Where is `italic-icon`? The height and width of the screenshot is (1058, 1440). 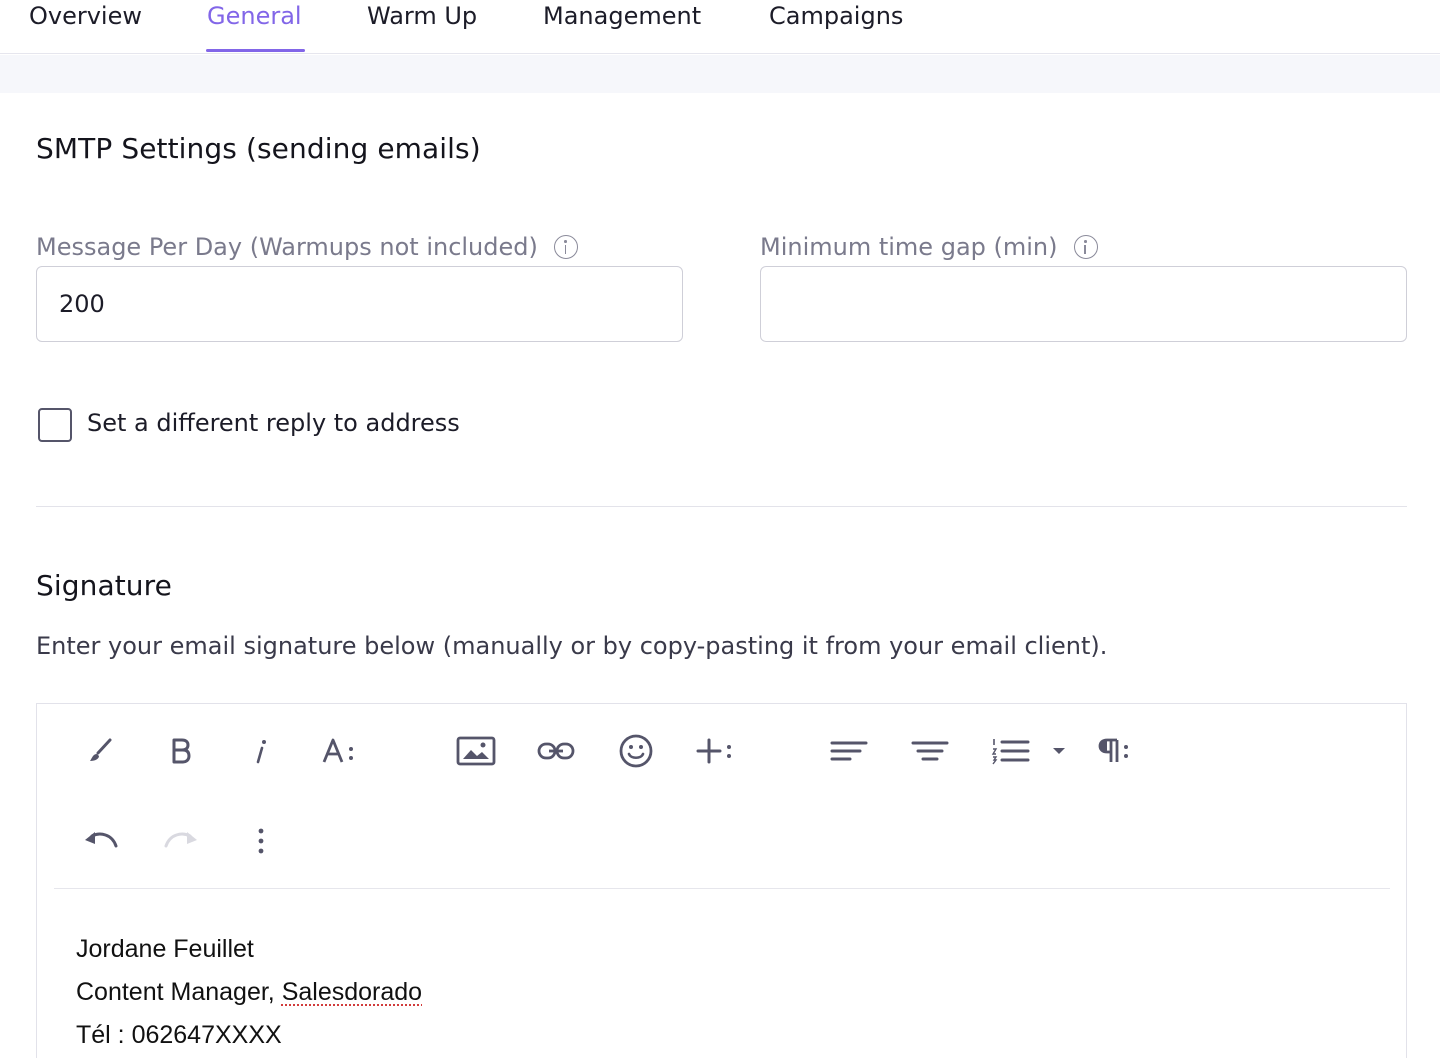
italic-icon is located at coordinates (261, 751).